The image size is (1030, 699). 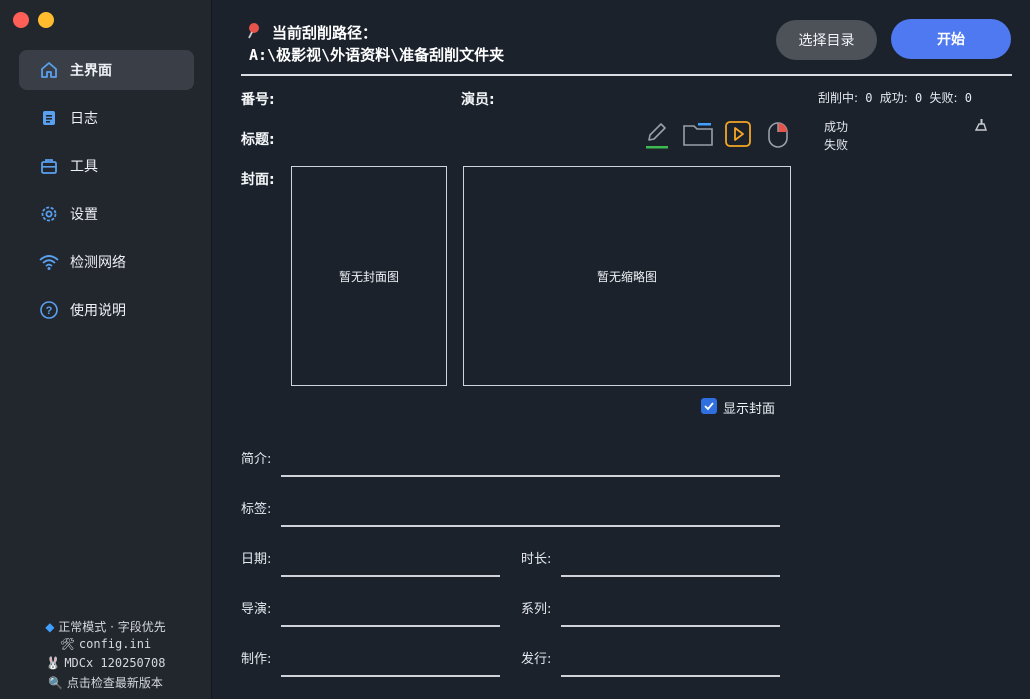 I want to click on publisher-field, so click(x=670, y=676).